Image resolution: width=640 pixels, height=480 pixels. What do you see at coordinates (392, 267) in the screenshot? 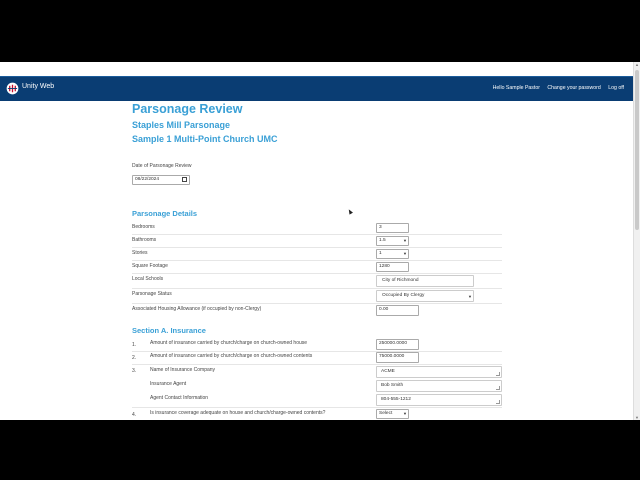
I see `sqft-input: 1280` at bounding box center [392, 267].